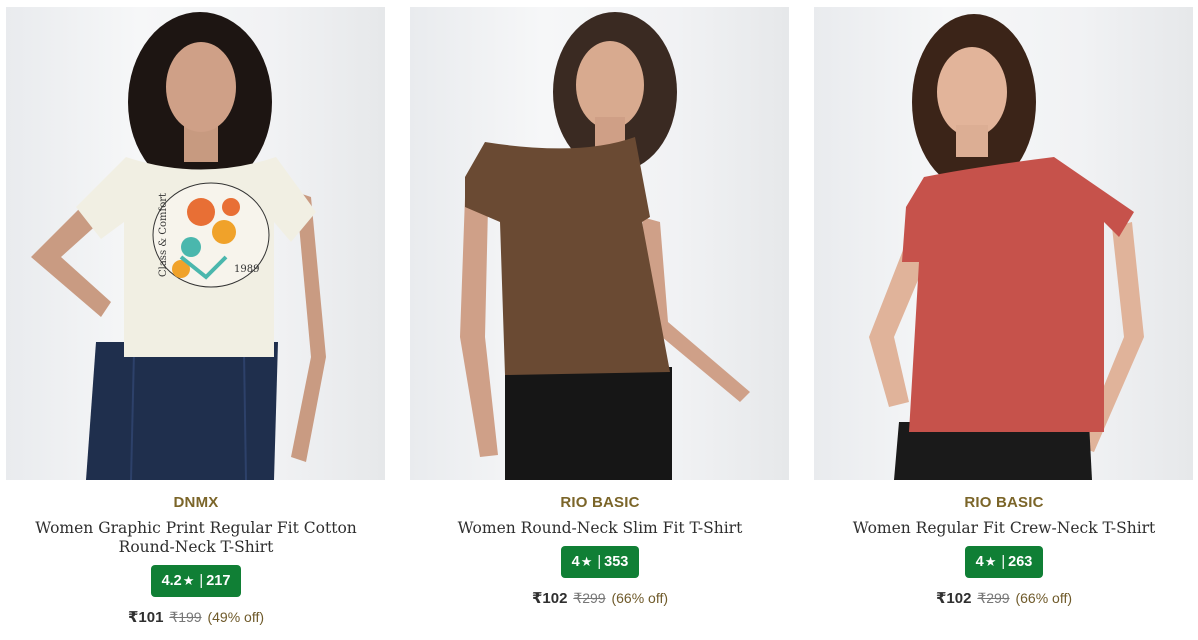 This screenshot has width=1198, height=640. I want to click on review-count: 217, so click(218, 581).